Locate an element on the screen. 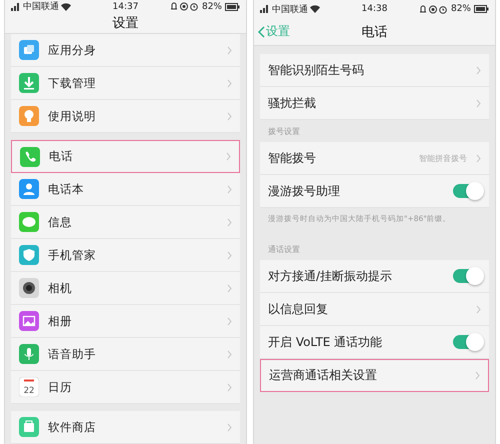 The image size is (500, 444). screen-title: 设置 is located at coordinates (125, 23).